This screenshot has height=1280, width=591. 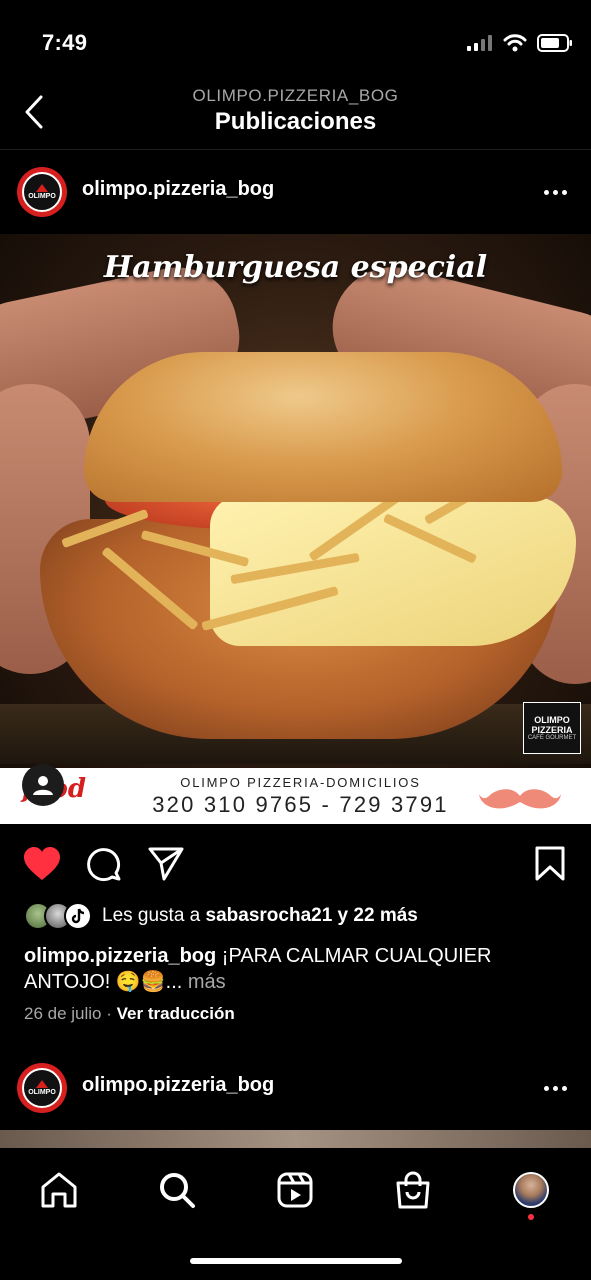 I want to click on status-icons, so click(x=520, y=43).